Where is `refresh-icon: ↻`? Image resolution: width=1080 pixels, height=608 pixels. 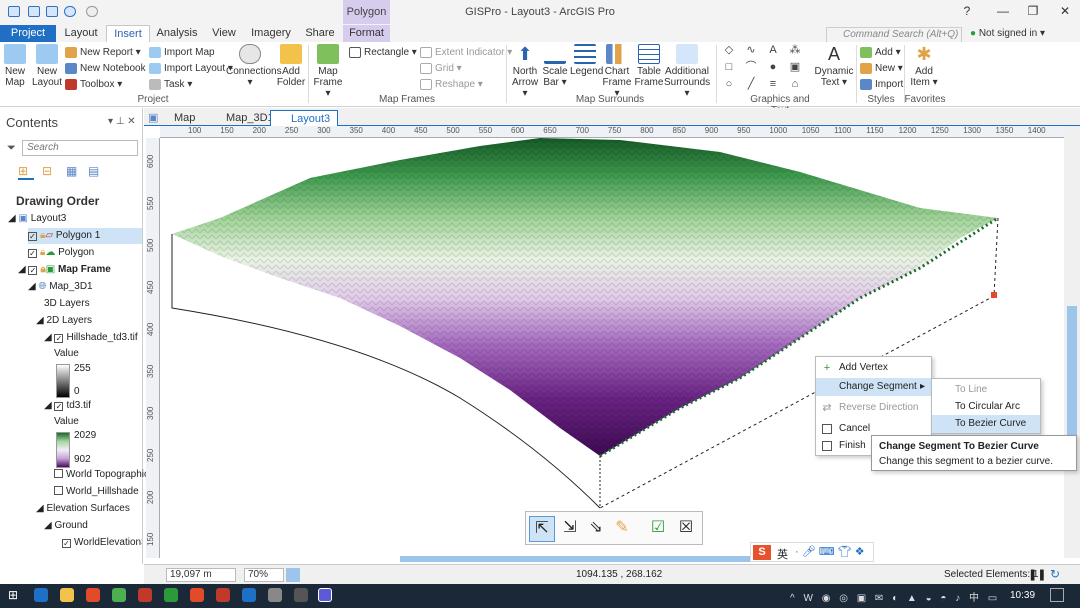 refresh-icon: ↻ is located at coordinates (1055, 574).